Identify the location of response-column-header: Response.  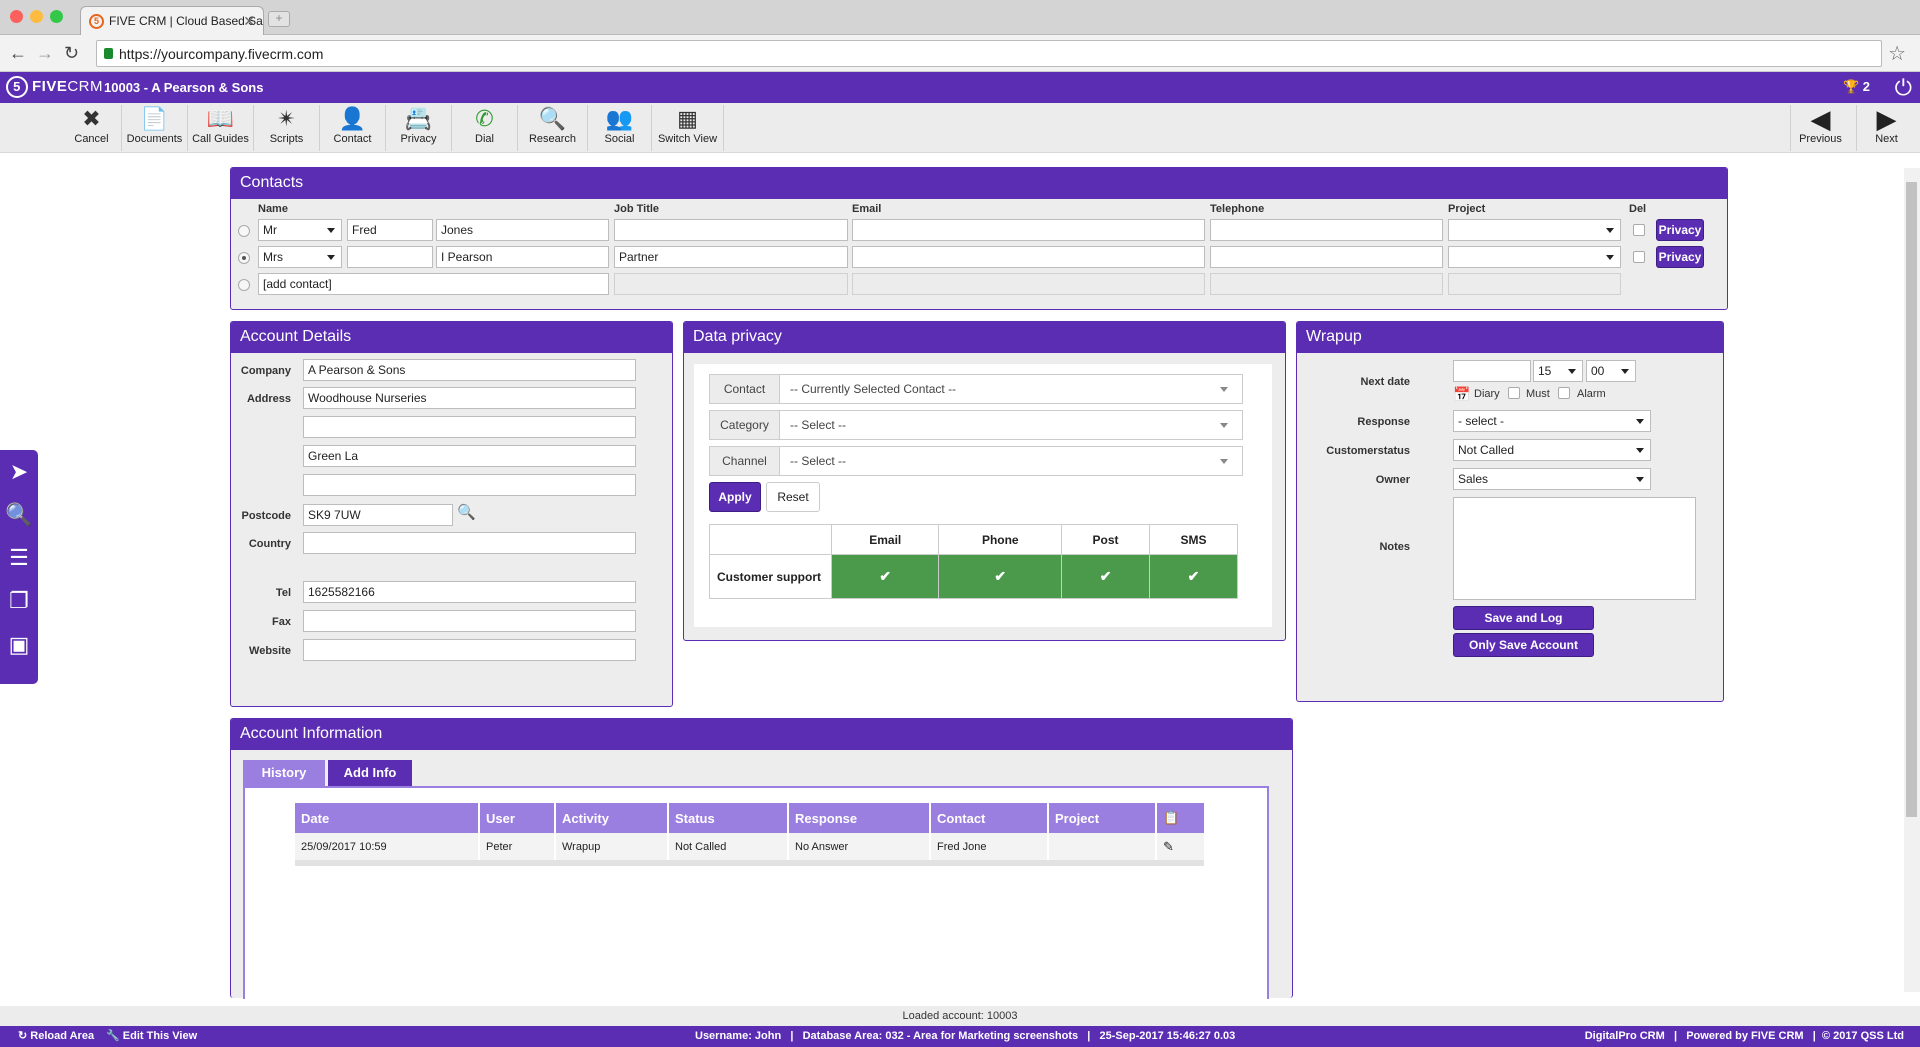
(859, 818).